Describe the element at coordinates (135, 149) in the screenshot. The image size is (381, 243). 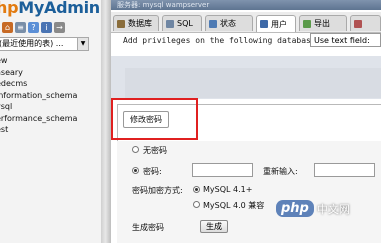
I see `no-password-radio` at that location.